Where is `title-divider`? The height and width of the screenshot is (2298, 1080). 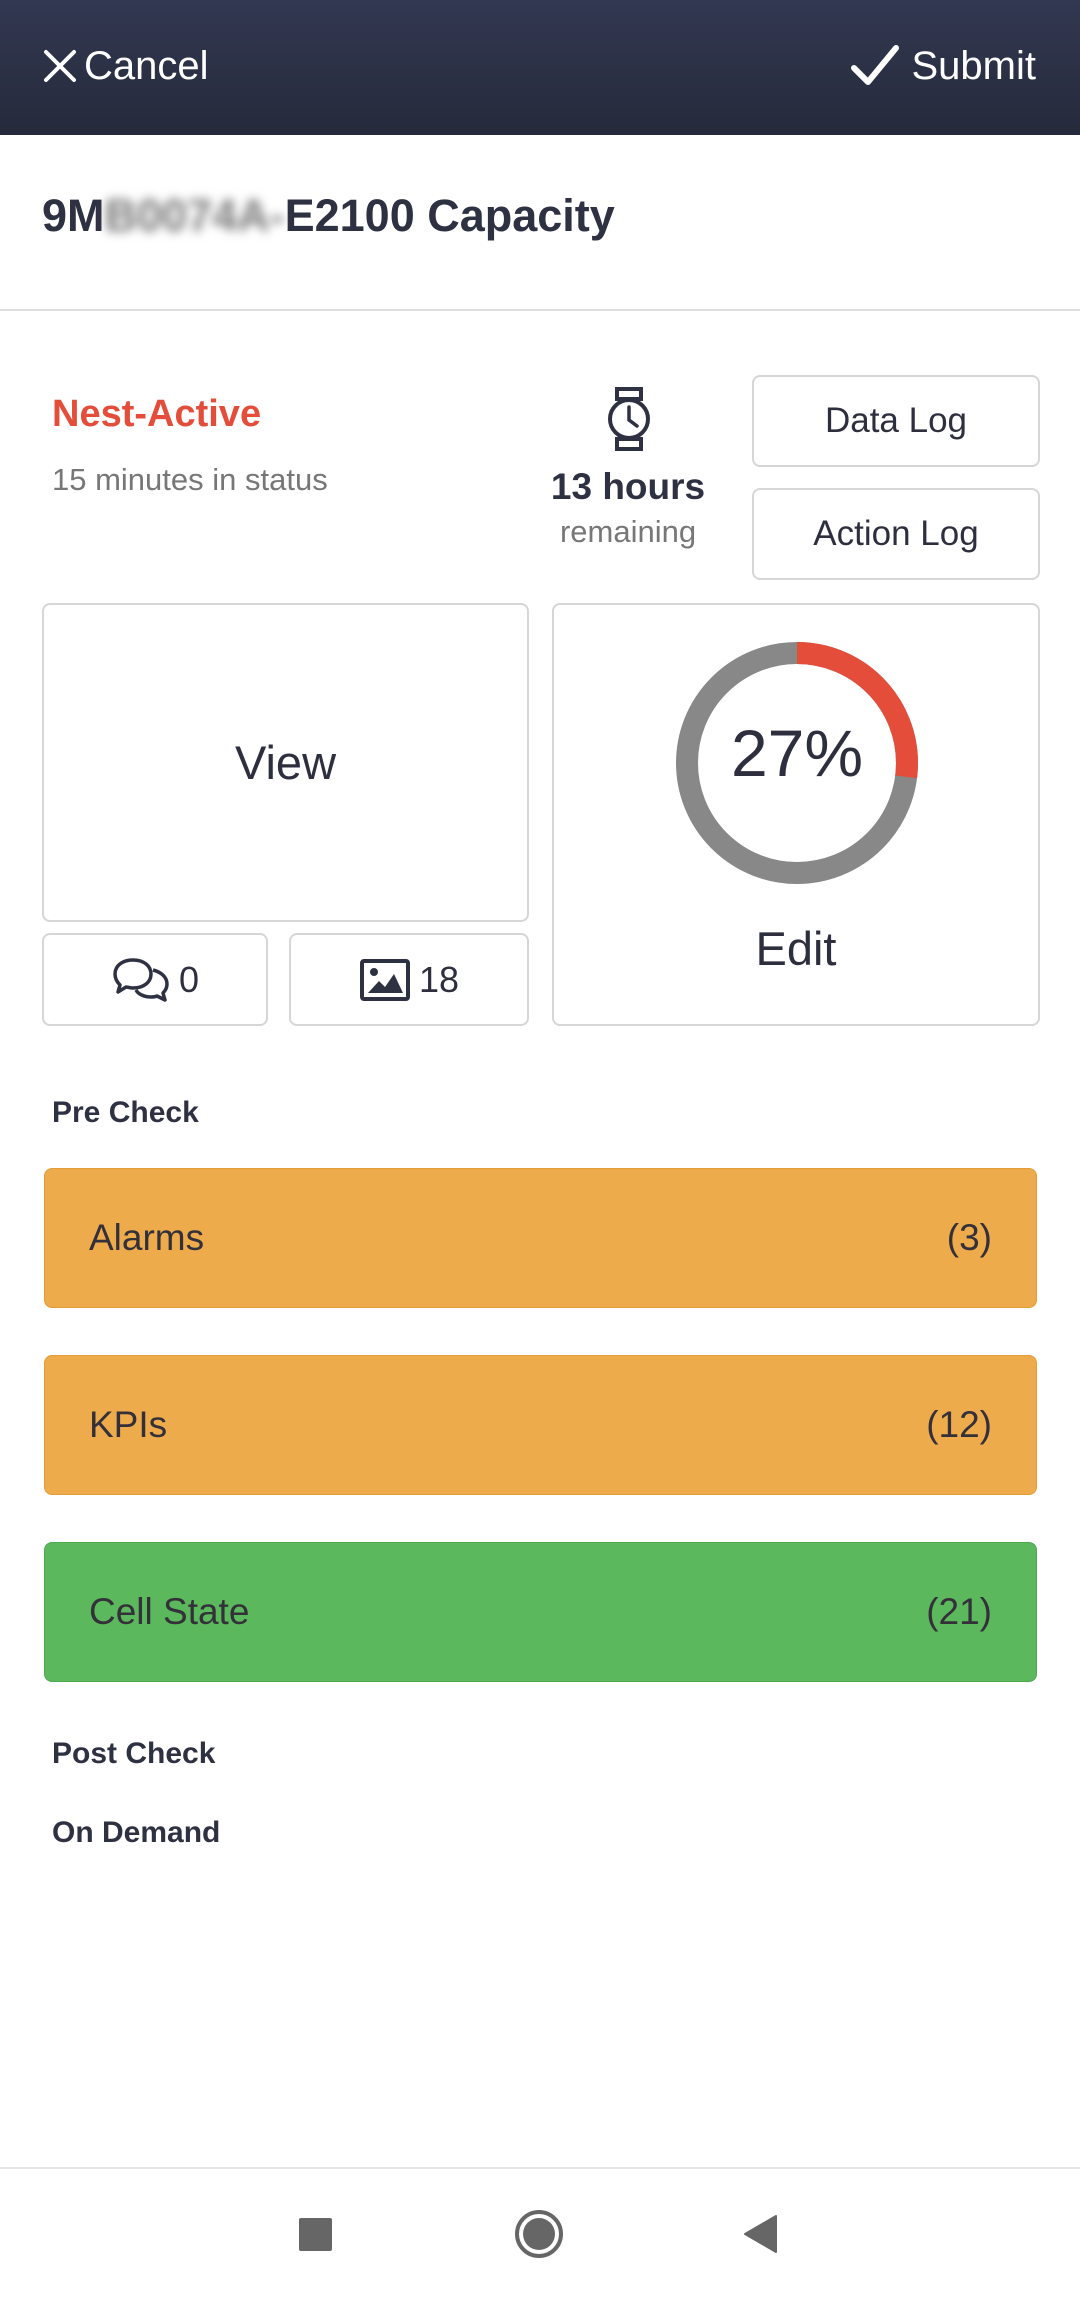 title-divider is located at coordinates (540, 310).